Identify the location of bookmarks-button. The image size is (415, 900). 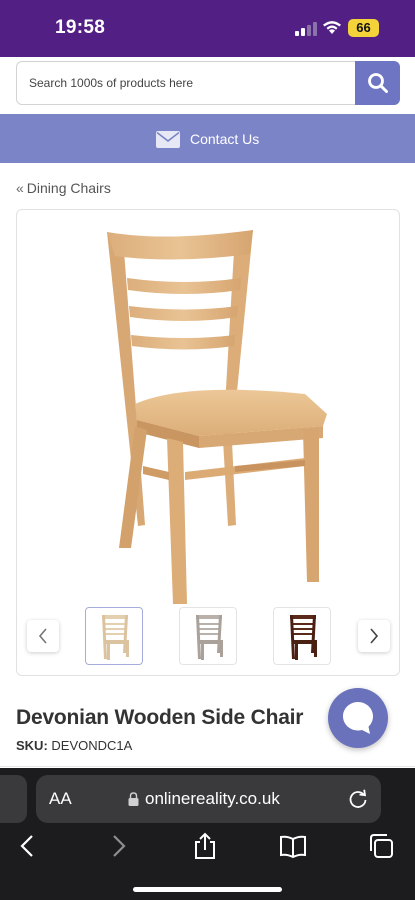
(293, 846).